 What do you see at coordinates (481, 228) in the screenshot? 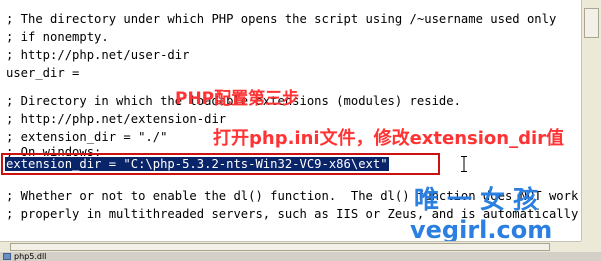
I see `watermark-url: vegirl.com` at bounding box center [481, 228].